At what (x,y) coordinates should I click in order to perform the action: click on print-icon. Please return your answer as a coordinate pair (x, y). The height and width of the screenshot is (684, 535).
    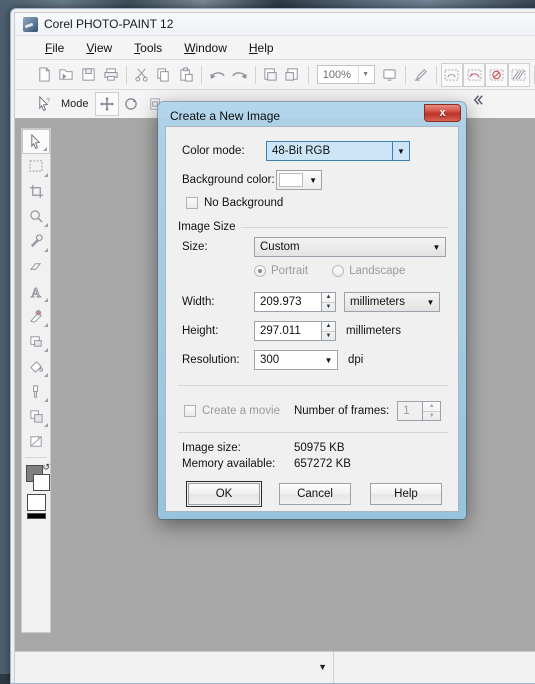
    Looking at the image, I should click on (111, 75).